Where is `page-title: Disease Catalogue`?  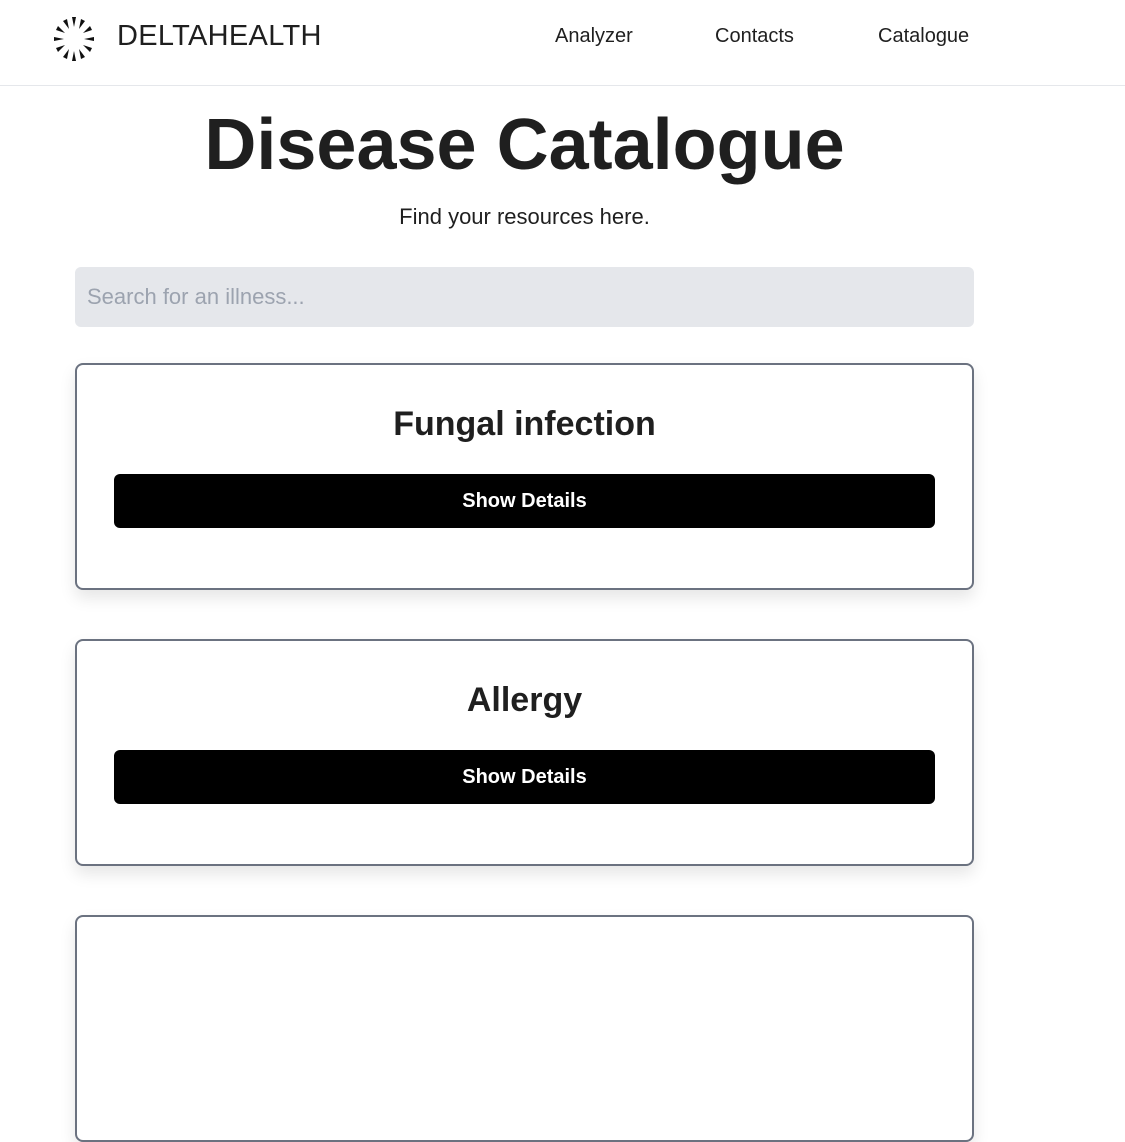
page-title: Disease Catalogue is located at coordinates (524, 145).